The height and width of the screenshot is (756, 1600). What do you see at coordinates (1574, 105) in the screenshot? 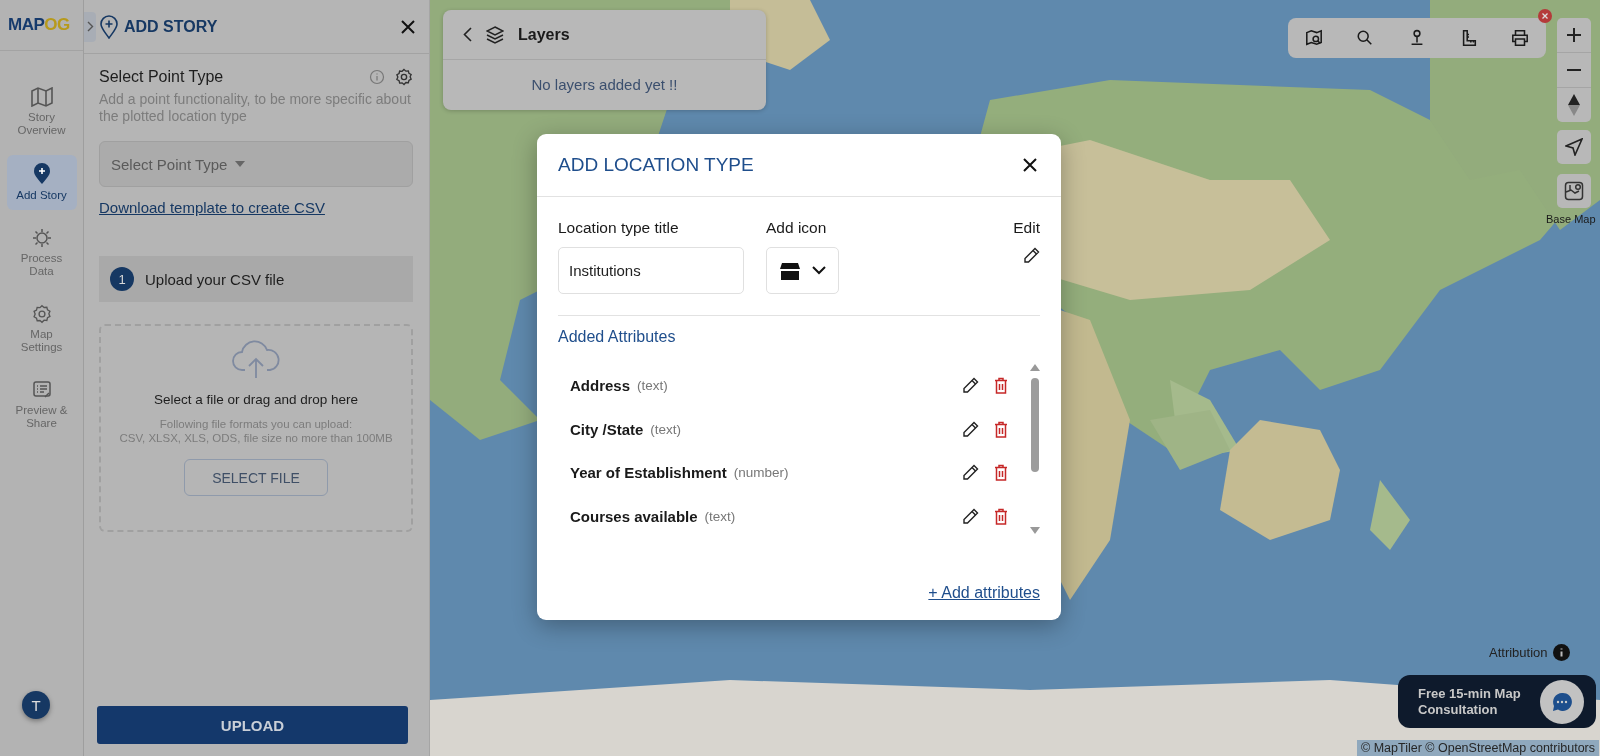
I see `compass-icon` at bounding box center [1574, 105].